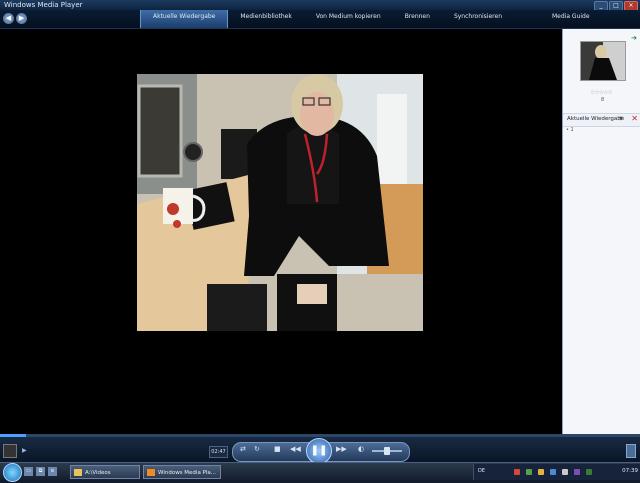 The image size is (640, 483). I want to click on playlist-entry: • 1, so click(570, 130).